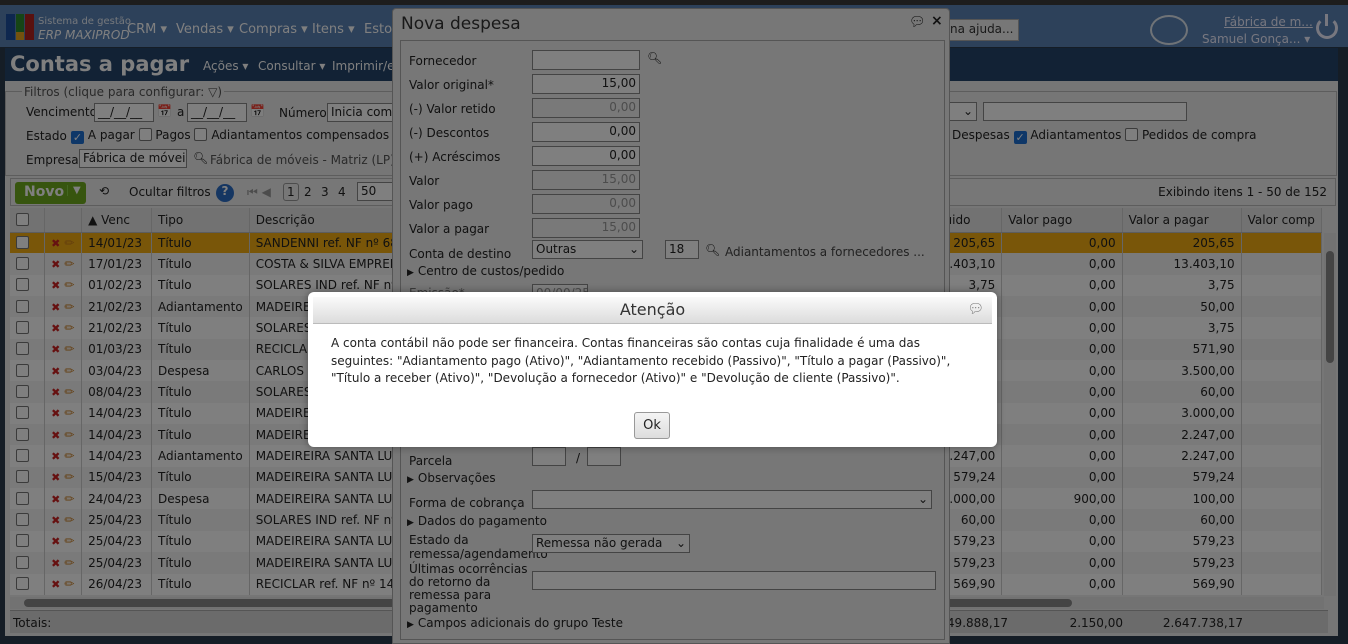 This screenshot has height=644, width=1348. I want to click on ok-button: Ok, so click(652, 425).